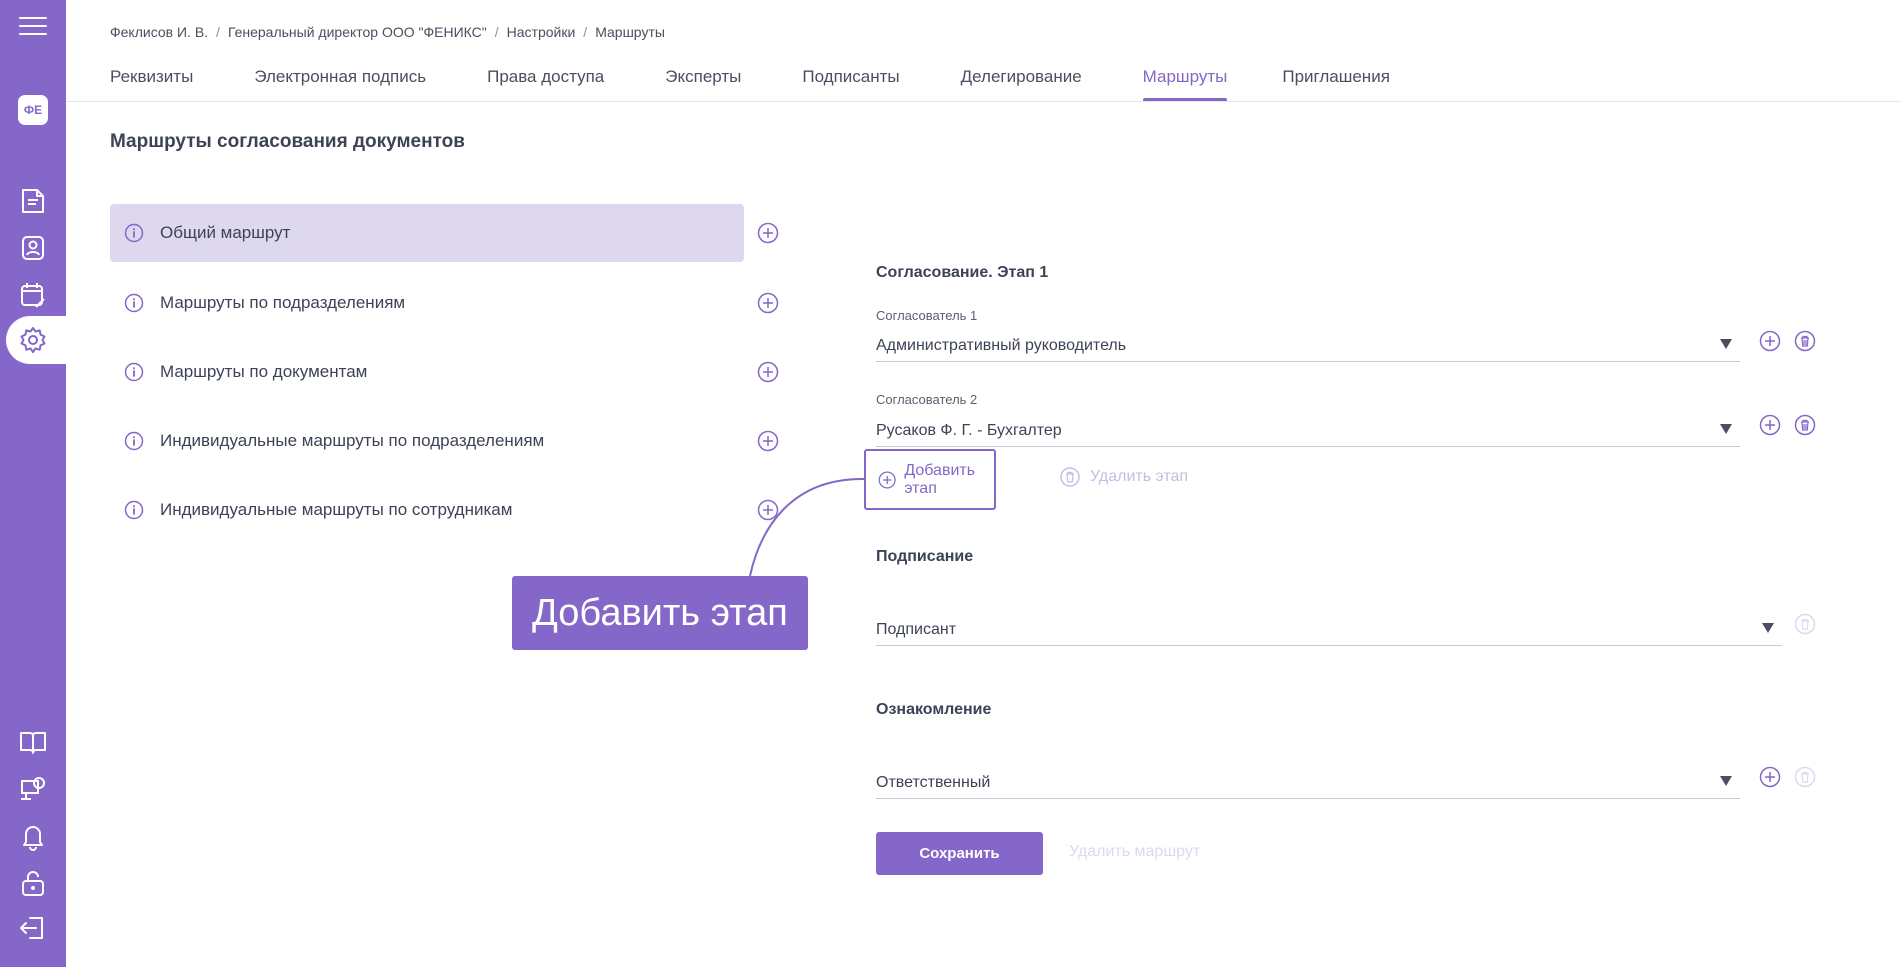  I want to click on add-circle-icon, so click(887, 479).